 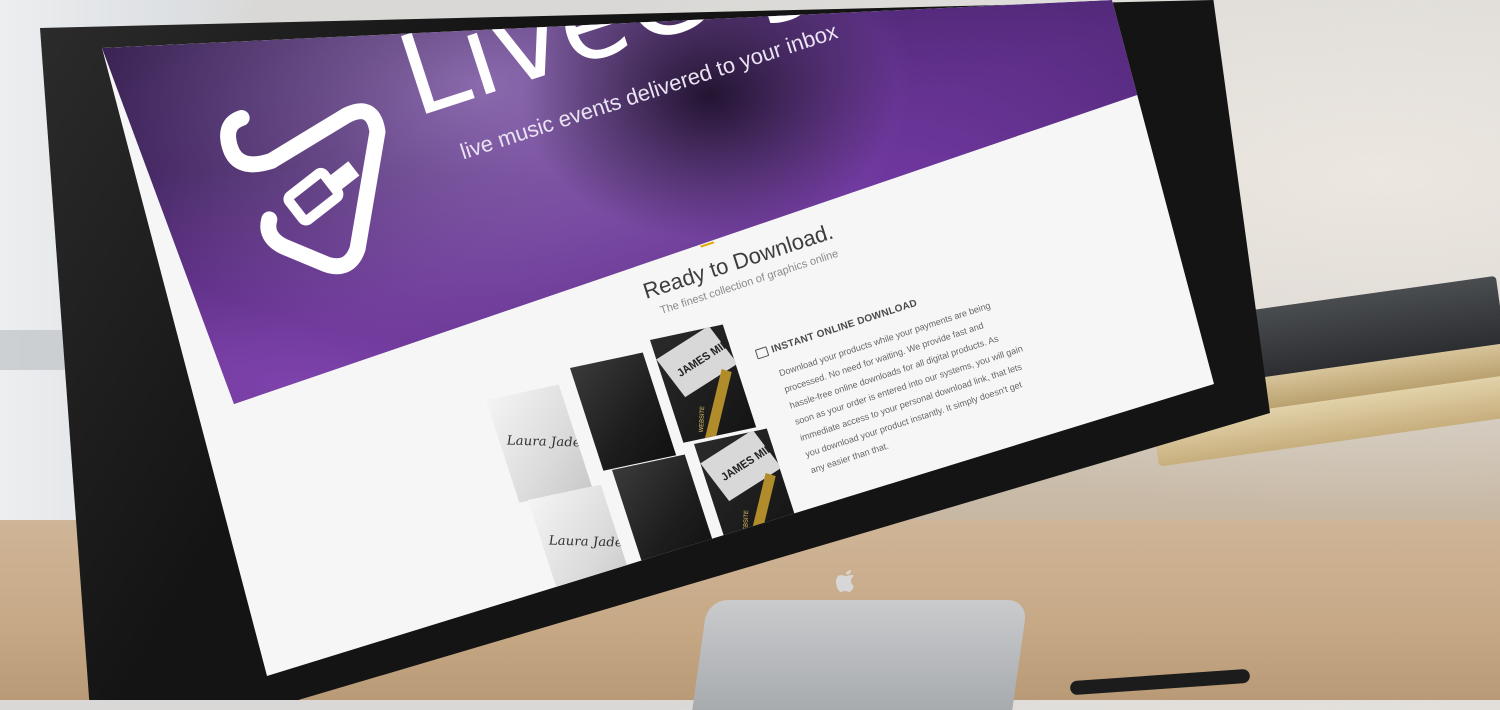 What do you see at coordinates (702, 419) in the screenshot?
I see `card-label: WEBSITE` at bounding box center [702, 419].